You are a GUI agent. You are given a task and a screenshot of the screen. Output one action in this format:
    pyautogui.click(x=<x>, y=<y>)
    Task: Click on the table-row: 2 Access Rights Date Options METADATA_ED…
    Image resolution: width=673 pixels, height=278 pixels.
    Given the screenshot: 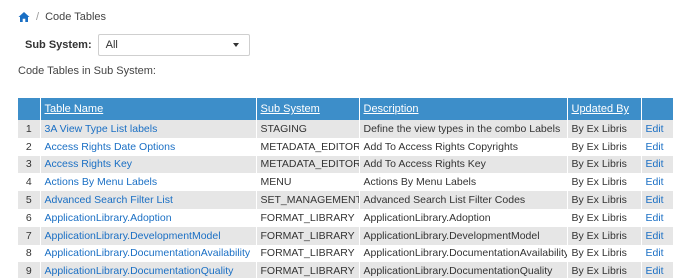 What is the action you would take?
    pyautogui.click(x=345, y=146)
    